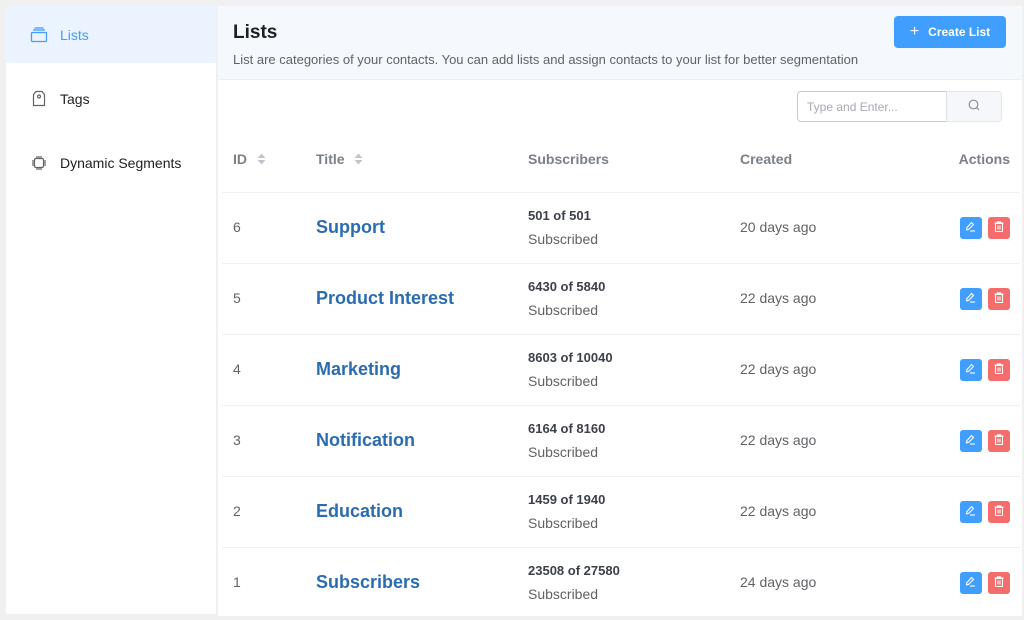  I want to click on list-title-link: Support, so click(350, 227).